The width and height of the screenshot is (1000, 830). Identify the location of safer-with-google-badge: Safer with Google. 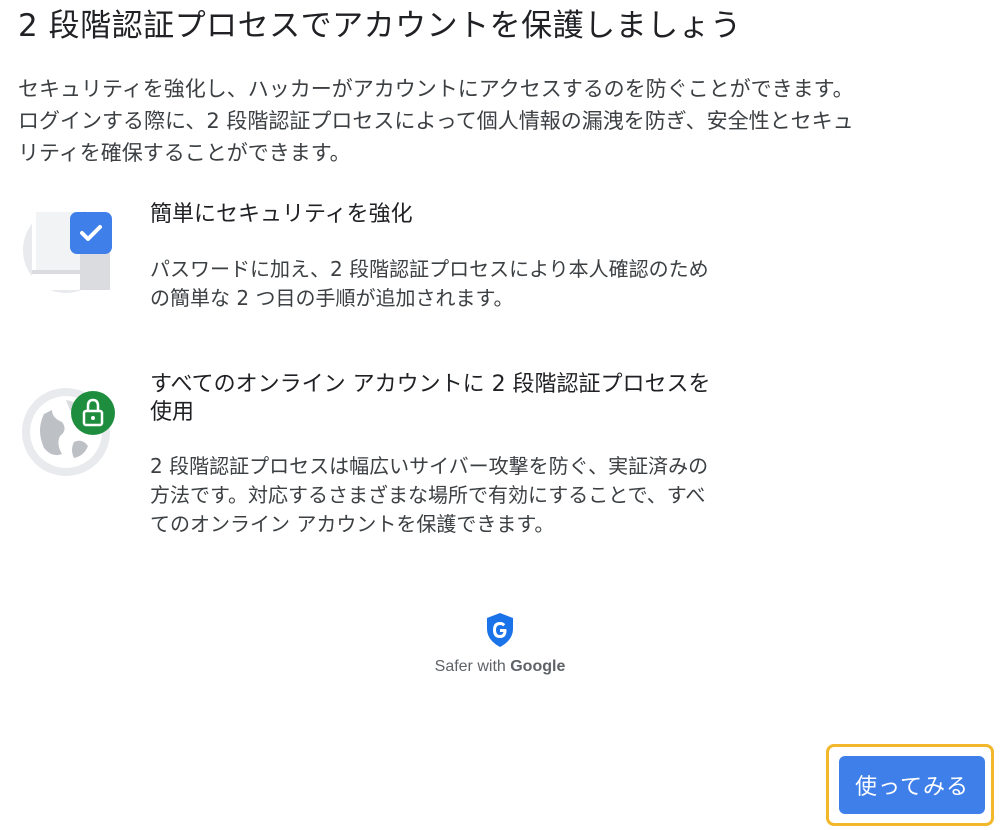
(500, 644).